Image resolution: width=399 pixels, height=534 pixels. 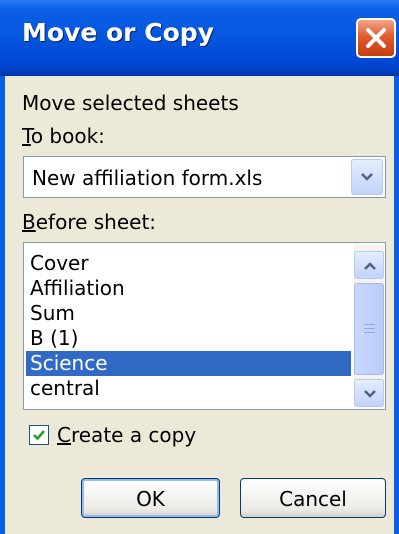 I want to click on to-book-dropdown-button, so click(x=367, y=177).